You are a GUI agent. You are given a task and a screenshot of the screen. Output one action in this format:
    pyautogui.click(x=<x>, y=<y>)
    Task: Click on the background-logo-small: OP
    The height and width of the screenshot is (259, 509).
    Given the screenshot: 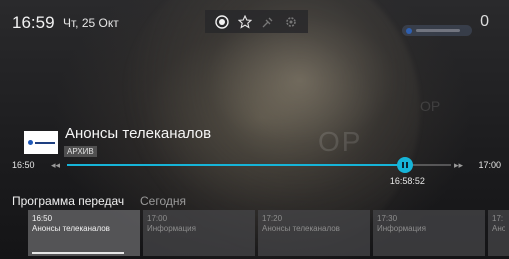 What is the action you would take?
    pyautogui.click(x=430, y=106)
    